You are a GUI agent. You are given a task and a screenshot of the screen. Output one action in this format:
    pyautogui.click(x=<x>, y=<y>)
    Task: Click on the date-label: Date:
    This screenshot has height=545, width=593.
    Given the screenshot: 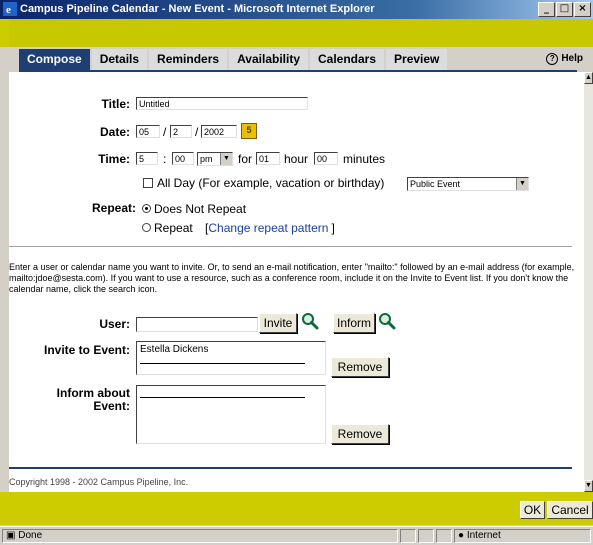 What is the action you would take?
    pyautogui.click(x=114, y=132)
    